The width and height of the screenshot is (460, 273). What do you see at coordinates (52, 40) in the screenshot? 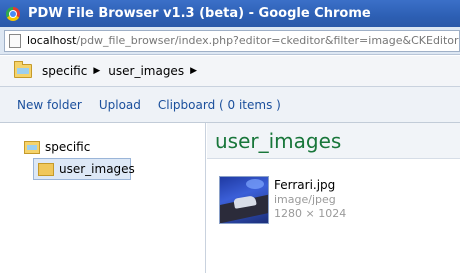
I see `url-host: localhost` at bounding box center [52, 40].